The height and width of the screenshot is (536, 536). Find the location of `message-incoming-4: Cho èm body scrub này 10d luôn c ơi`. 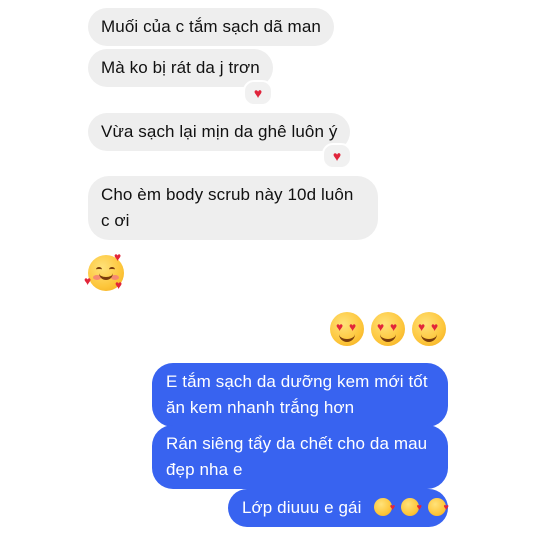

message-incoming-4: Cho èm body scrub này 10d luôn c ơi is located at coordinates (233, 208).